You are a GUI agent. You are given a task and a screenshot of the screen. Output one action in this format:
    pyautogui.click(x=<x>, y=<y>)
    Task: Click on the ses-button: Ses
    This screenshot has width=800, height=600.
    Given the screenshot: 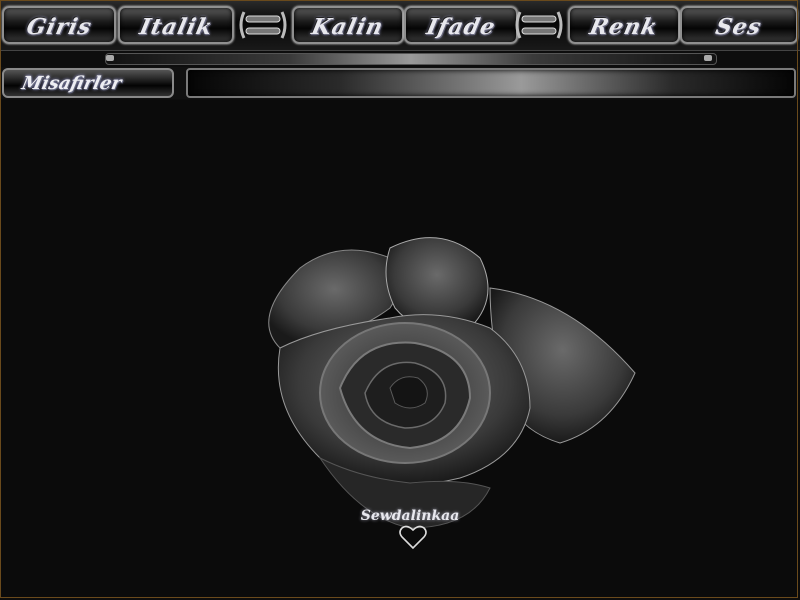 What is the action you would take?
    pyautogui.click(x=739, y=25)
    